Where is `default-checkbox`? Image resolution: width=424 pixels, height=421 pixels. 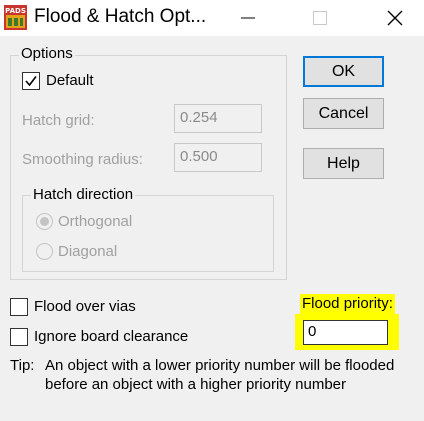 default-checkbox is located at coordinates (31, 81).